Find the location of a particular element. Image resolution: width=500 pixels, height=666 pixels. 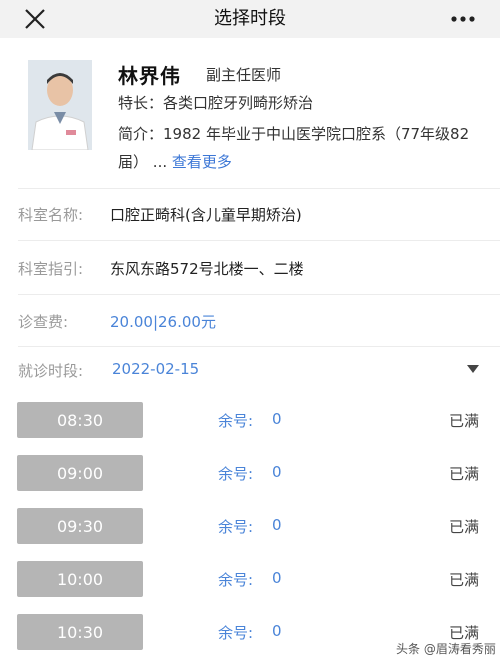

slot-row: 09:00 余号: 0 已满 is located at coordinates (250, 474).